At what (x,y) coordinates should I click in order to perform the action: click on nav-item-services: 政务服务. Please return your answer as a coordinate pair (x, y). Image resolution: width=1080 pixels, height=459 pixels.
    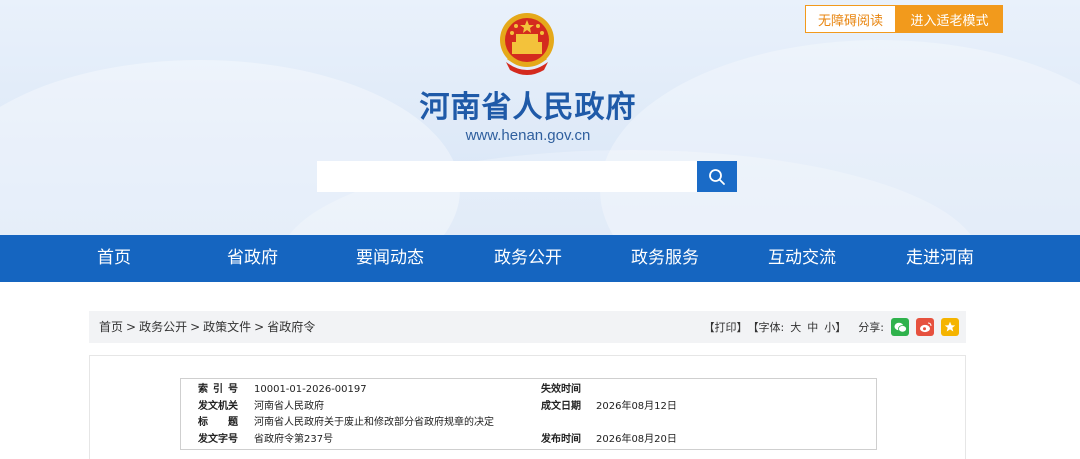
    Looking at the image, I should click on (665, 258).